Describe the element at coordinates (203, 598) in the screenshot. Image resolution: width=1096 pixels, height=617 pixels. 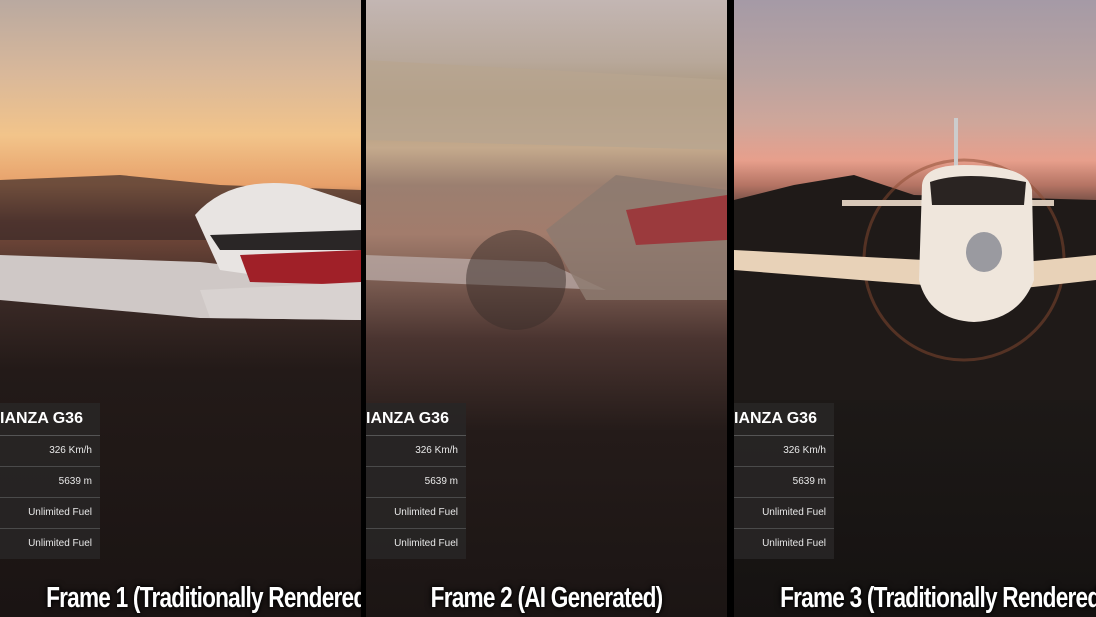
I see `frame-caption: Frame 1 (Traditionally Rendered)` at that location.